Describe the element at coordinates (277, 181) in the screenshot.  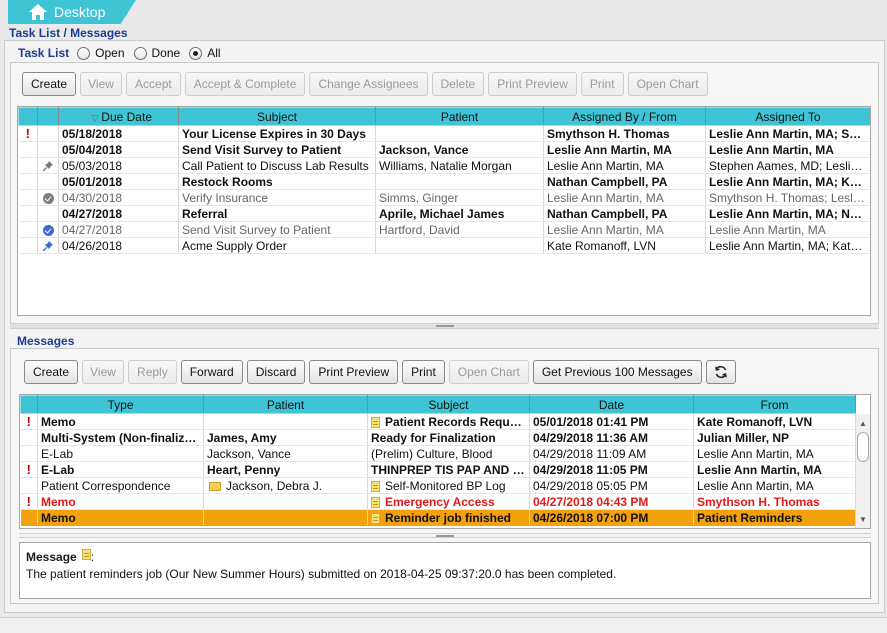
I see `task-subject: Restock Rooms` at that location.